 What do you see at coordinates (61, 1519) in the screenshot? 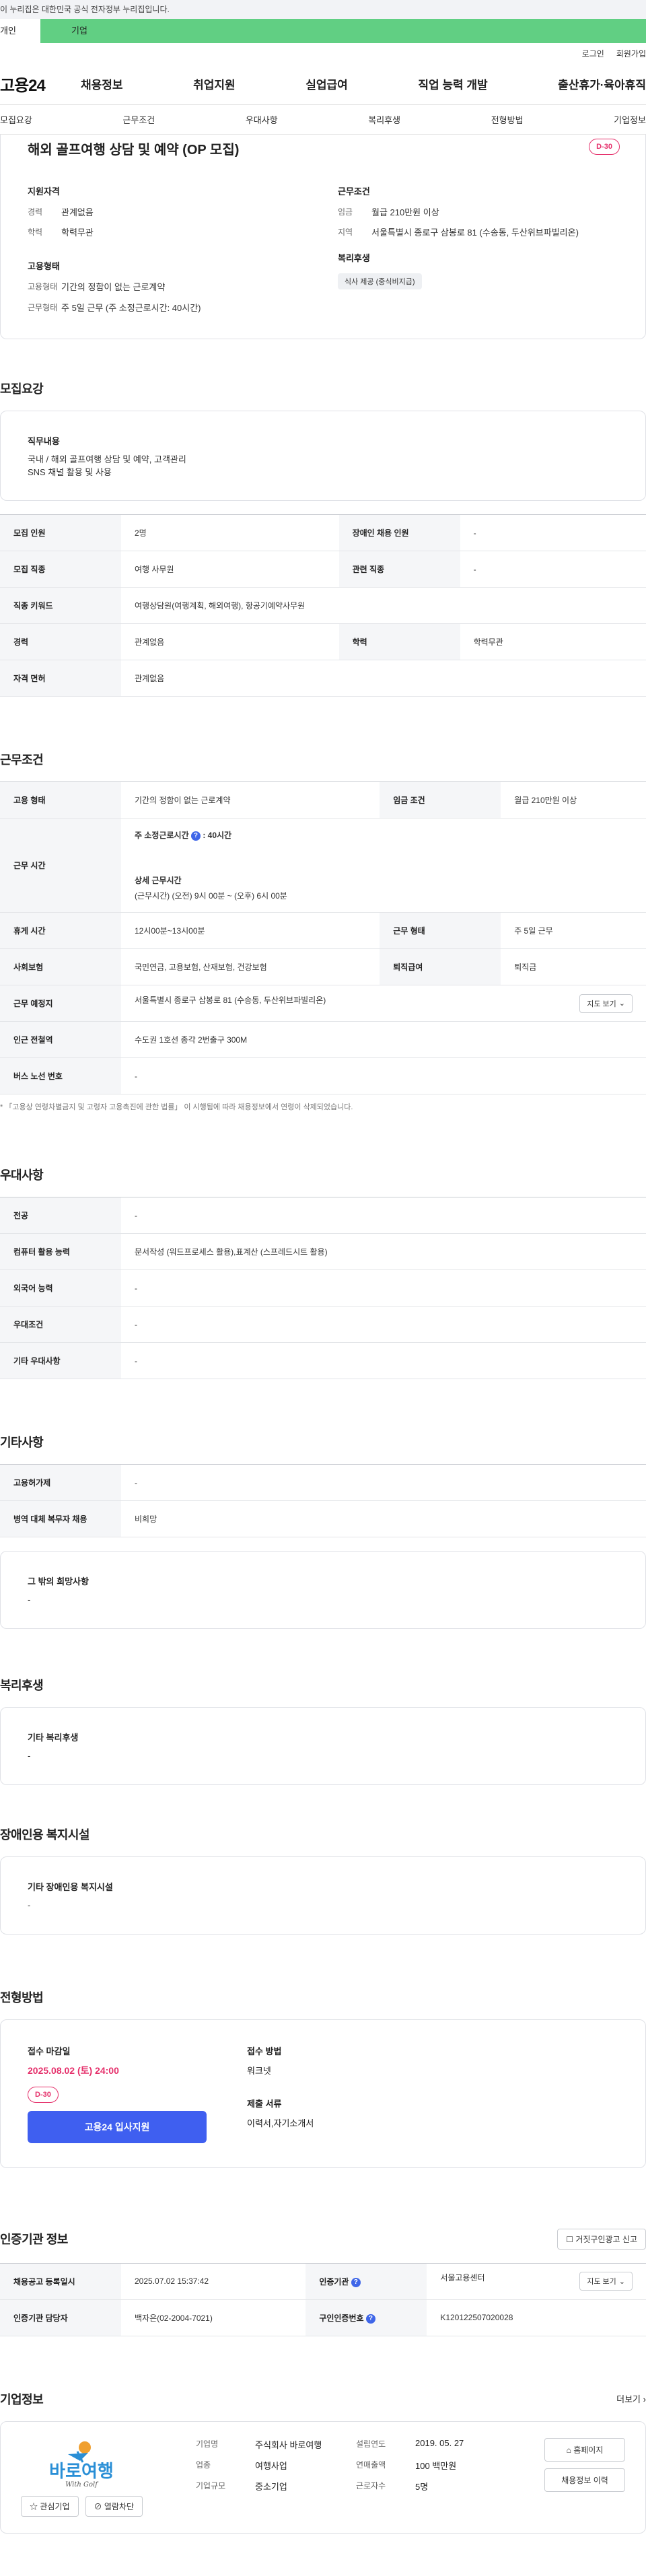
I see `table-label: 병역 대체 복무자 채용` at bounding box center [61, 1519].